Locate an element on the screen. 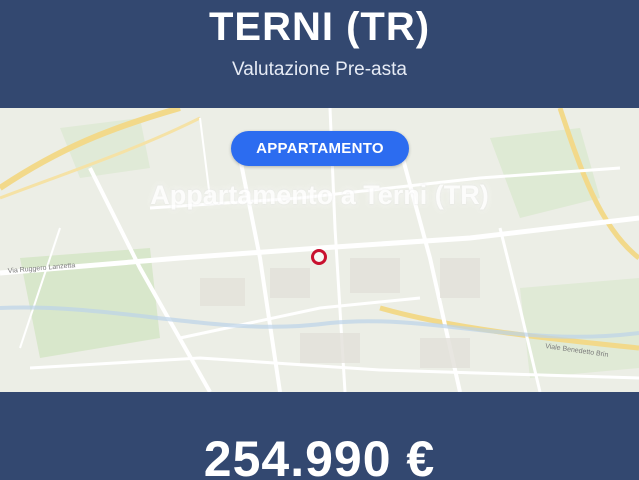  price-value: 254.990 € is located at coordinates (319, 455).